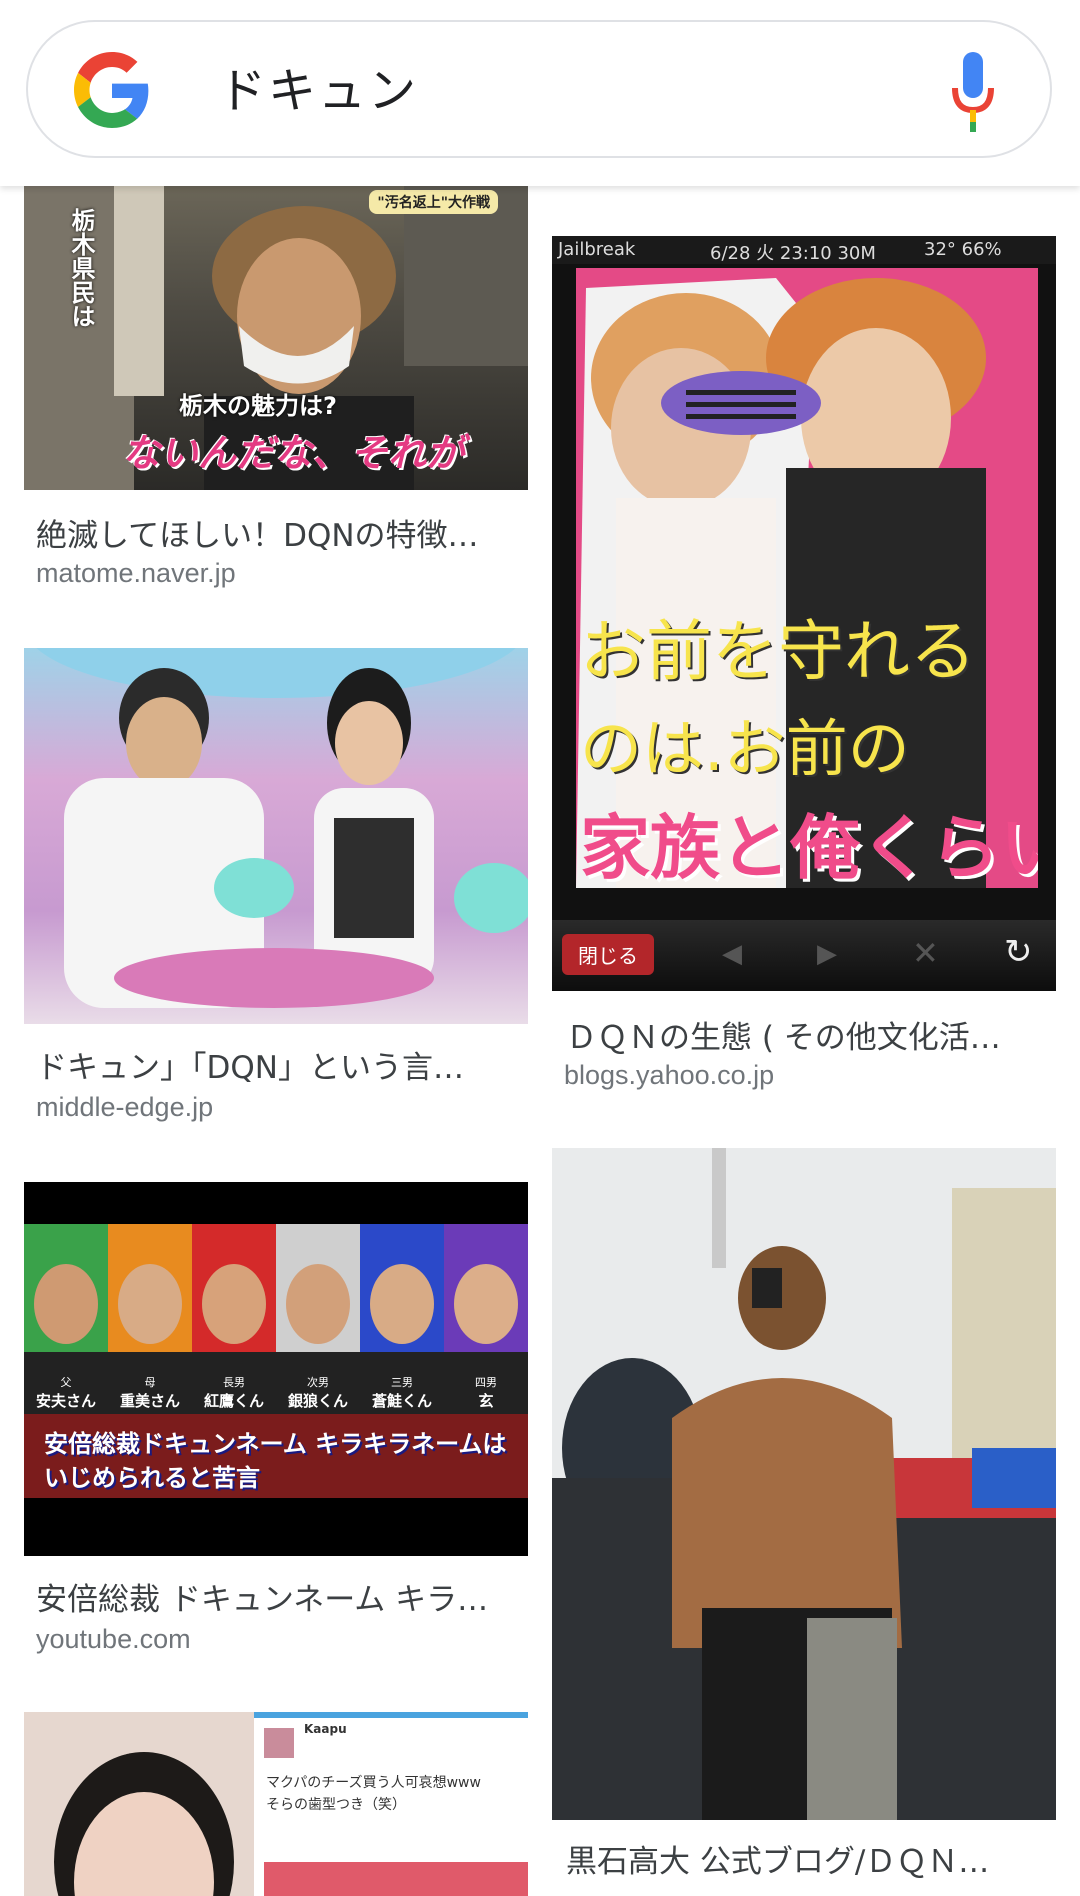 The height and width of the screenshot is (1896, 1080). Describe the element at coordinates (293, 453) in the screenshot. I see `overlay-answer: ないんだな、それが` at that location.